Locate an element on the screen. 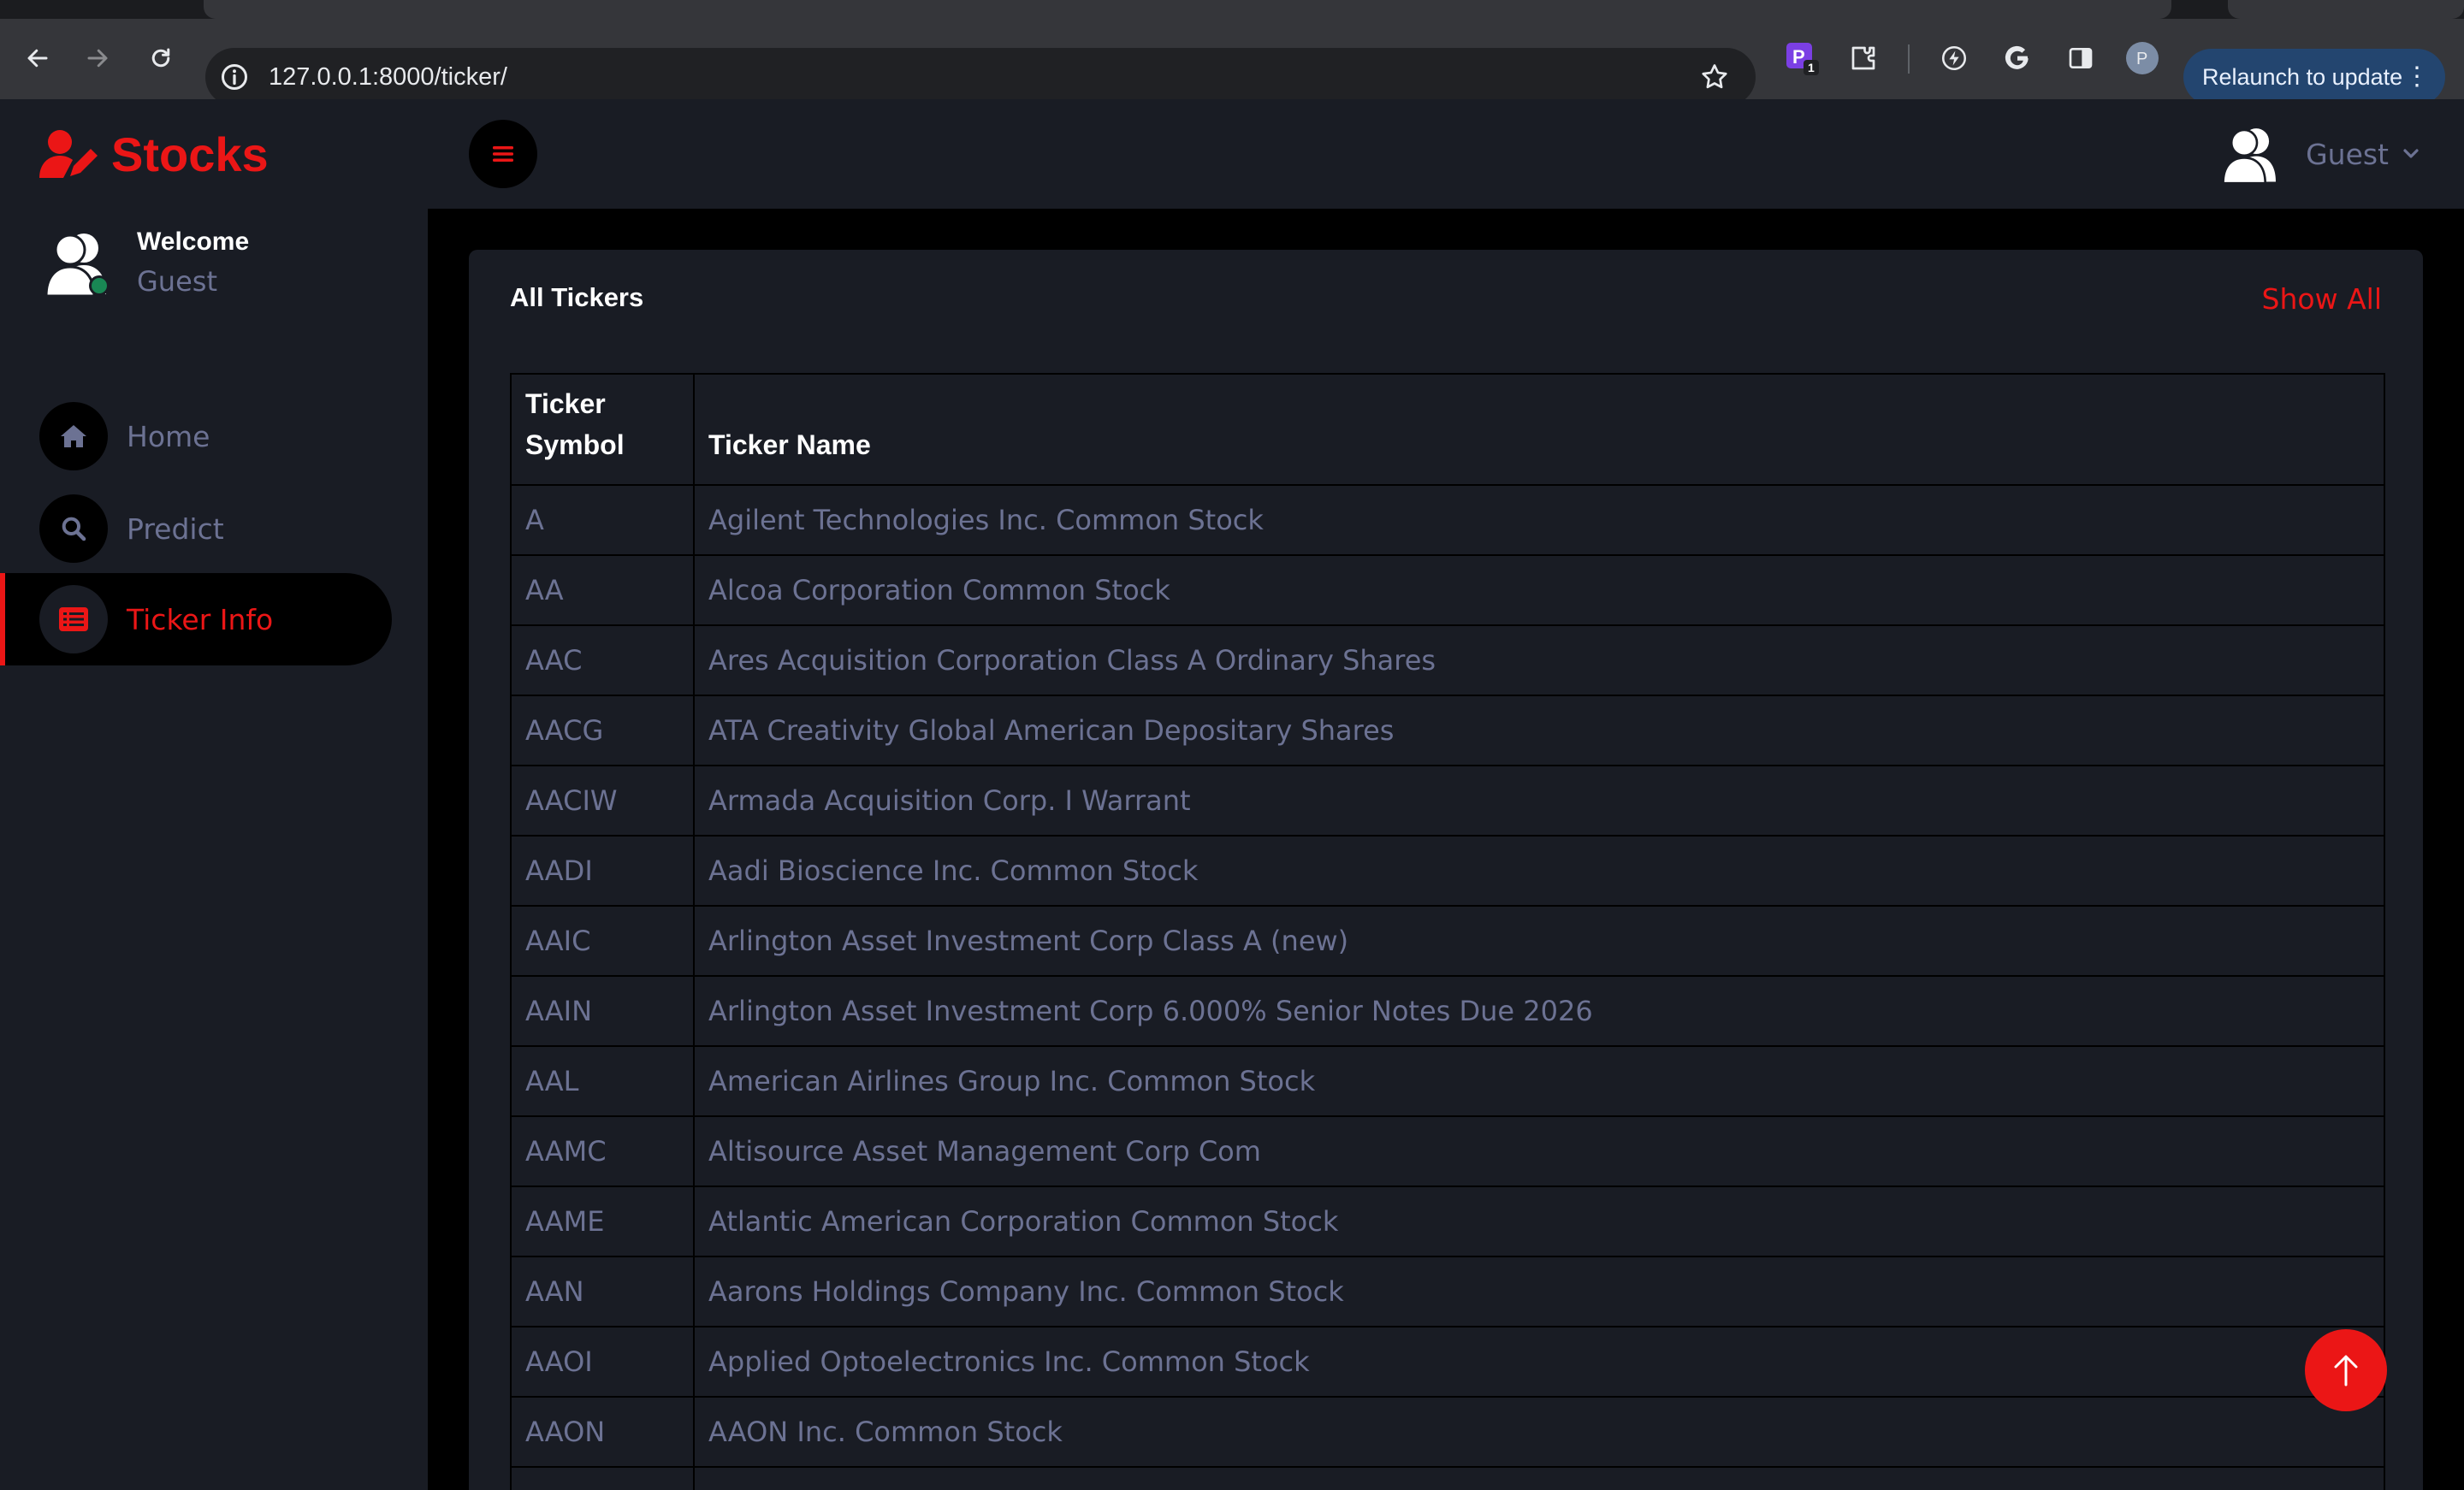 This screenshot has height=1490, width=2464. card-title: All Tickers is located at coordinates (577, 297).